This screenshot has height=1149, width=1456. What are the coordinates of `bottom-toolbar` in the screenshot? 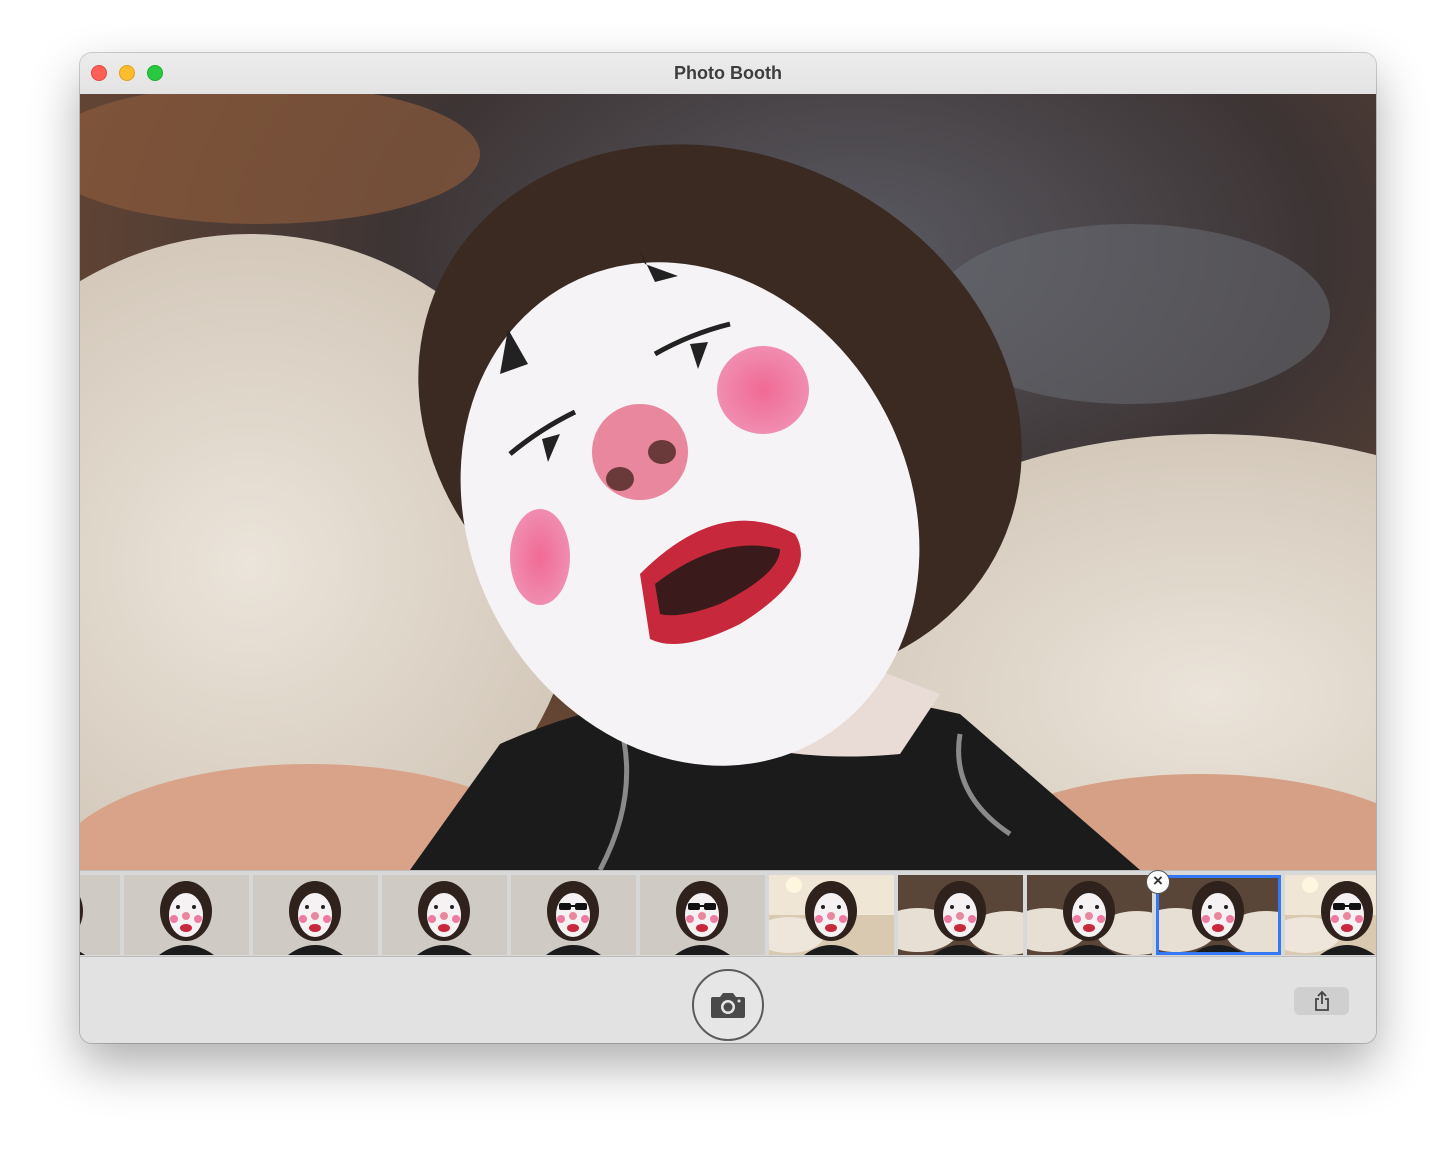 It's located at (728, 1000).